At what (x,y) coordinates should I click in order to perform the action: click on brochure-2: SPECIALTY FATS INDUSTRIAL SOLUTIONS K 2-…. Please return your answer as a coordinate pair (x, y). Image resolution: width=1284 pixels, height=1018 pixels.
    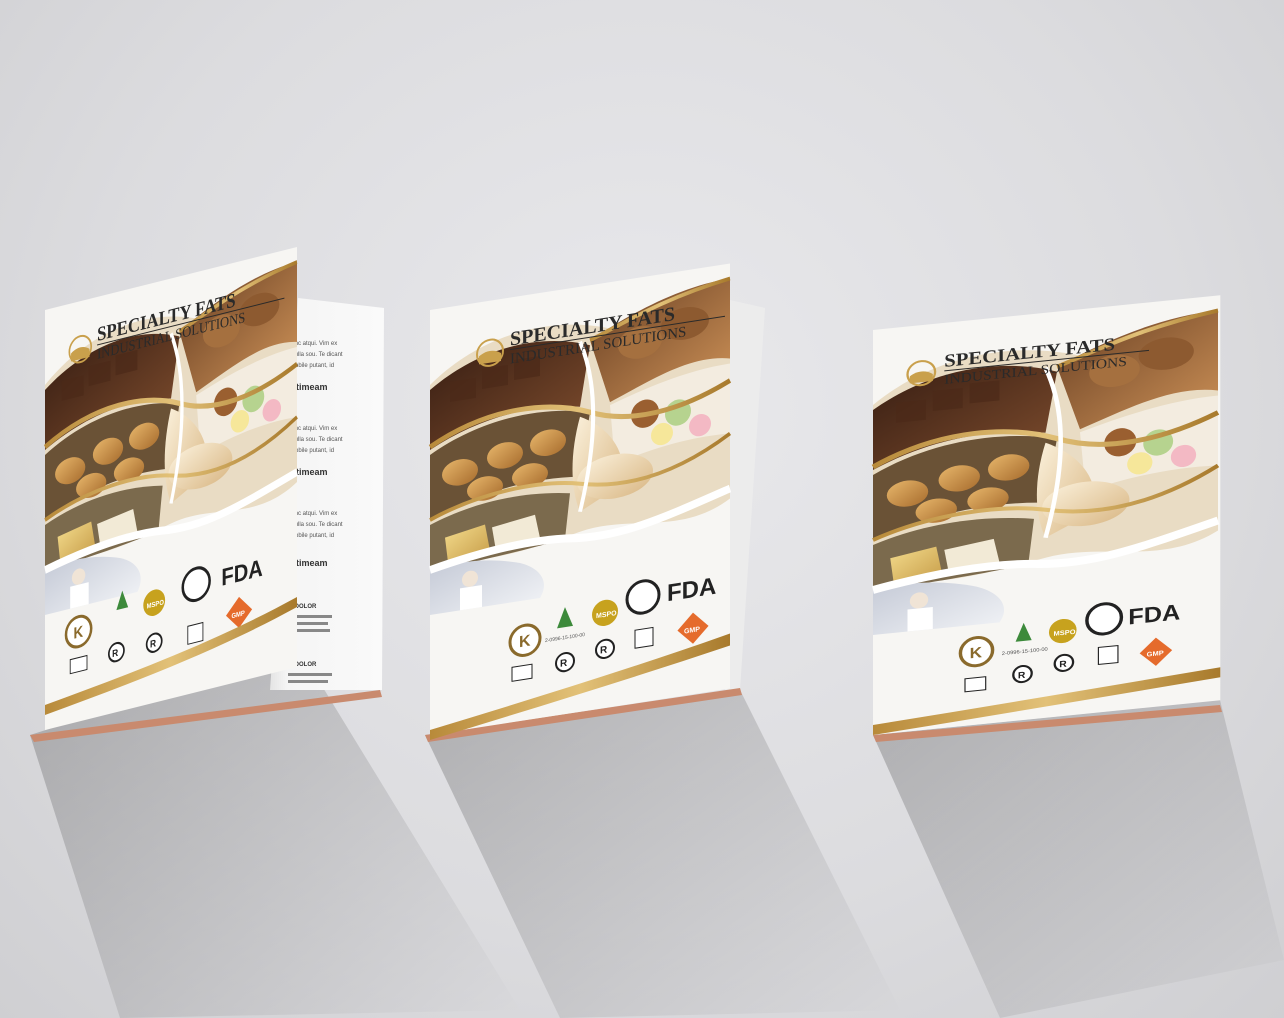
    Looking at the image, I should click on (595, 502).